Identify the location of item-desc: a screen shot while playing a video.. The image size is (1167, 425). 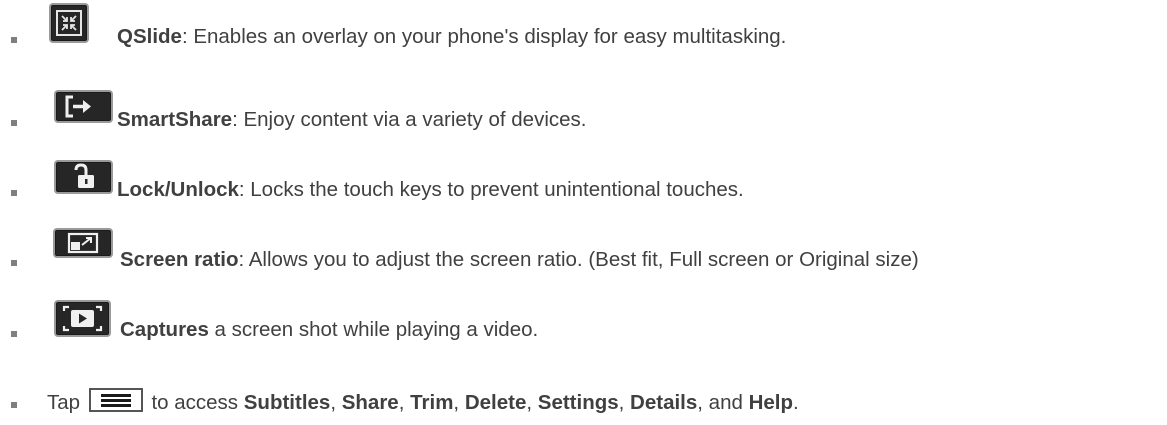
(373, 329).